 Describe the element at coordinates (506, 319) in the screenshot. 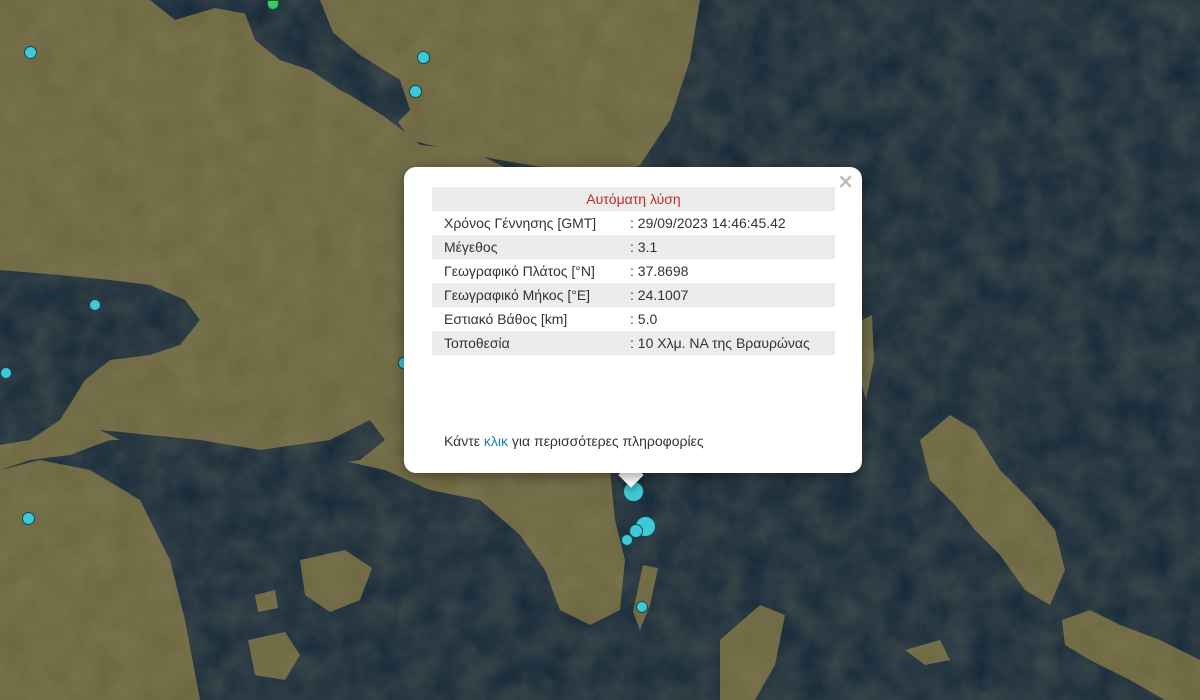

I see `depth-label: Εστιακό Βάθος [km]` at that location.